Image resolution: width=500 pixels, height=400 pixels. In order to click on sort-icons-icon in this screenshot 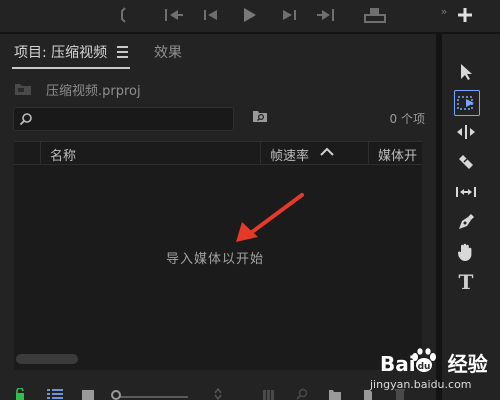, I will do `click(218, 394)`.